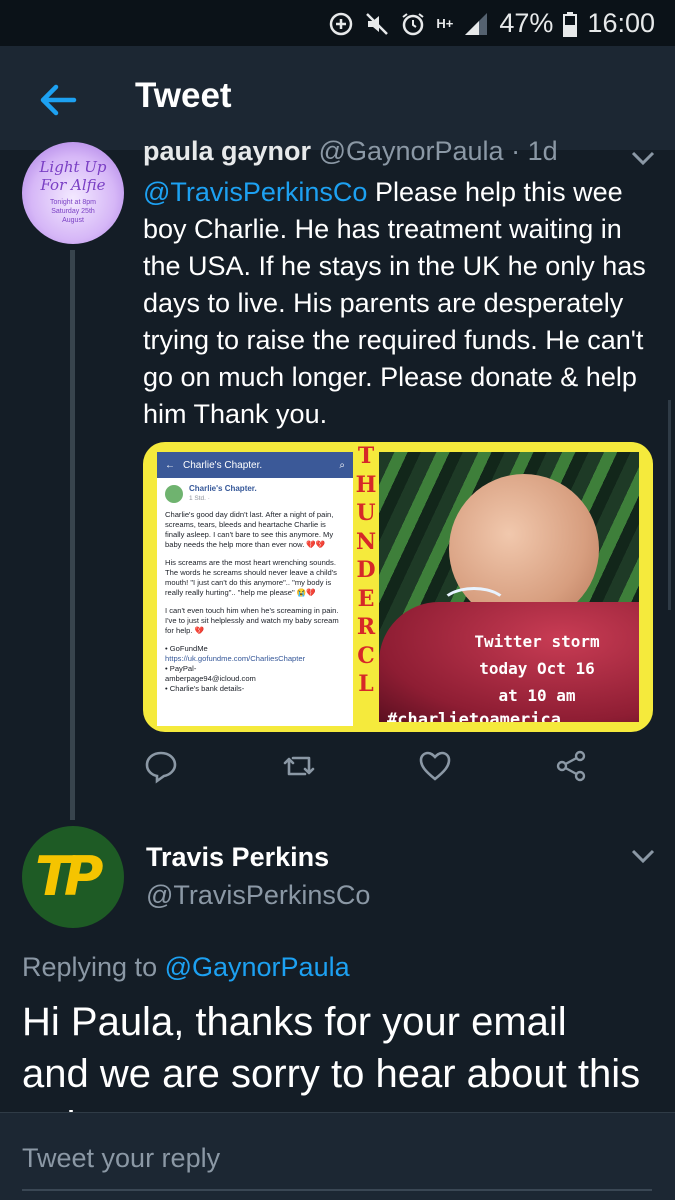  What do you see at coordinates (366, 684) in the screenshot?
I see `thunder-letter: L` at bounding box center [366, 684].